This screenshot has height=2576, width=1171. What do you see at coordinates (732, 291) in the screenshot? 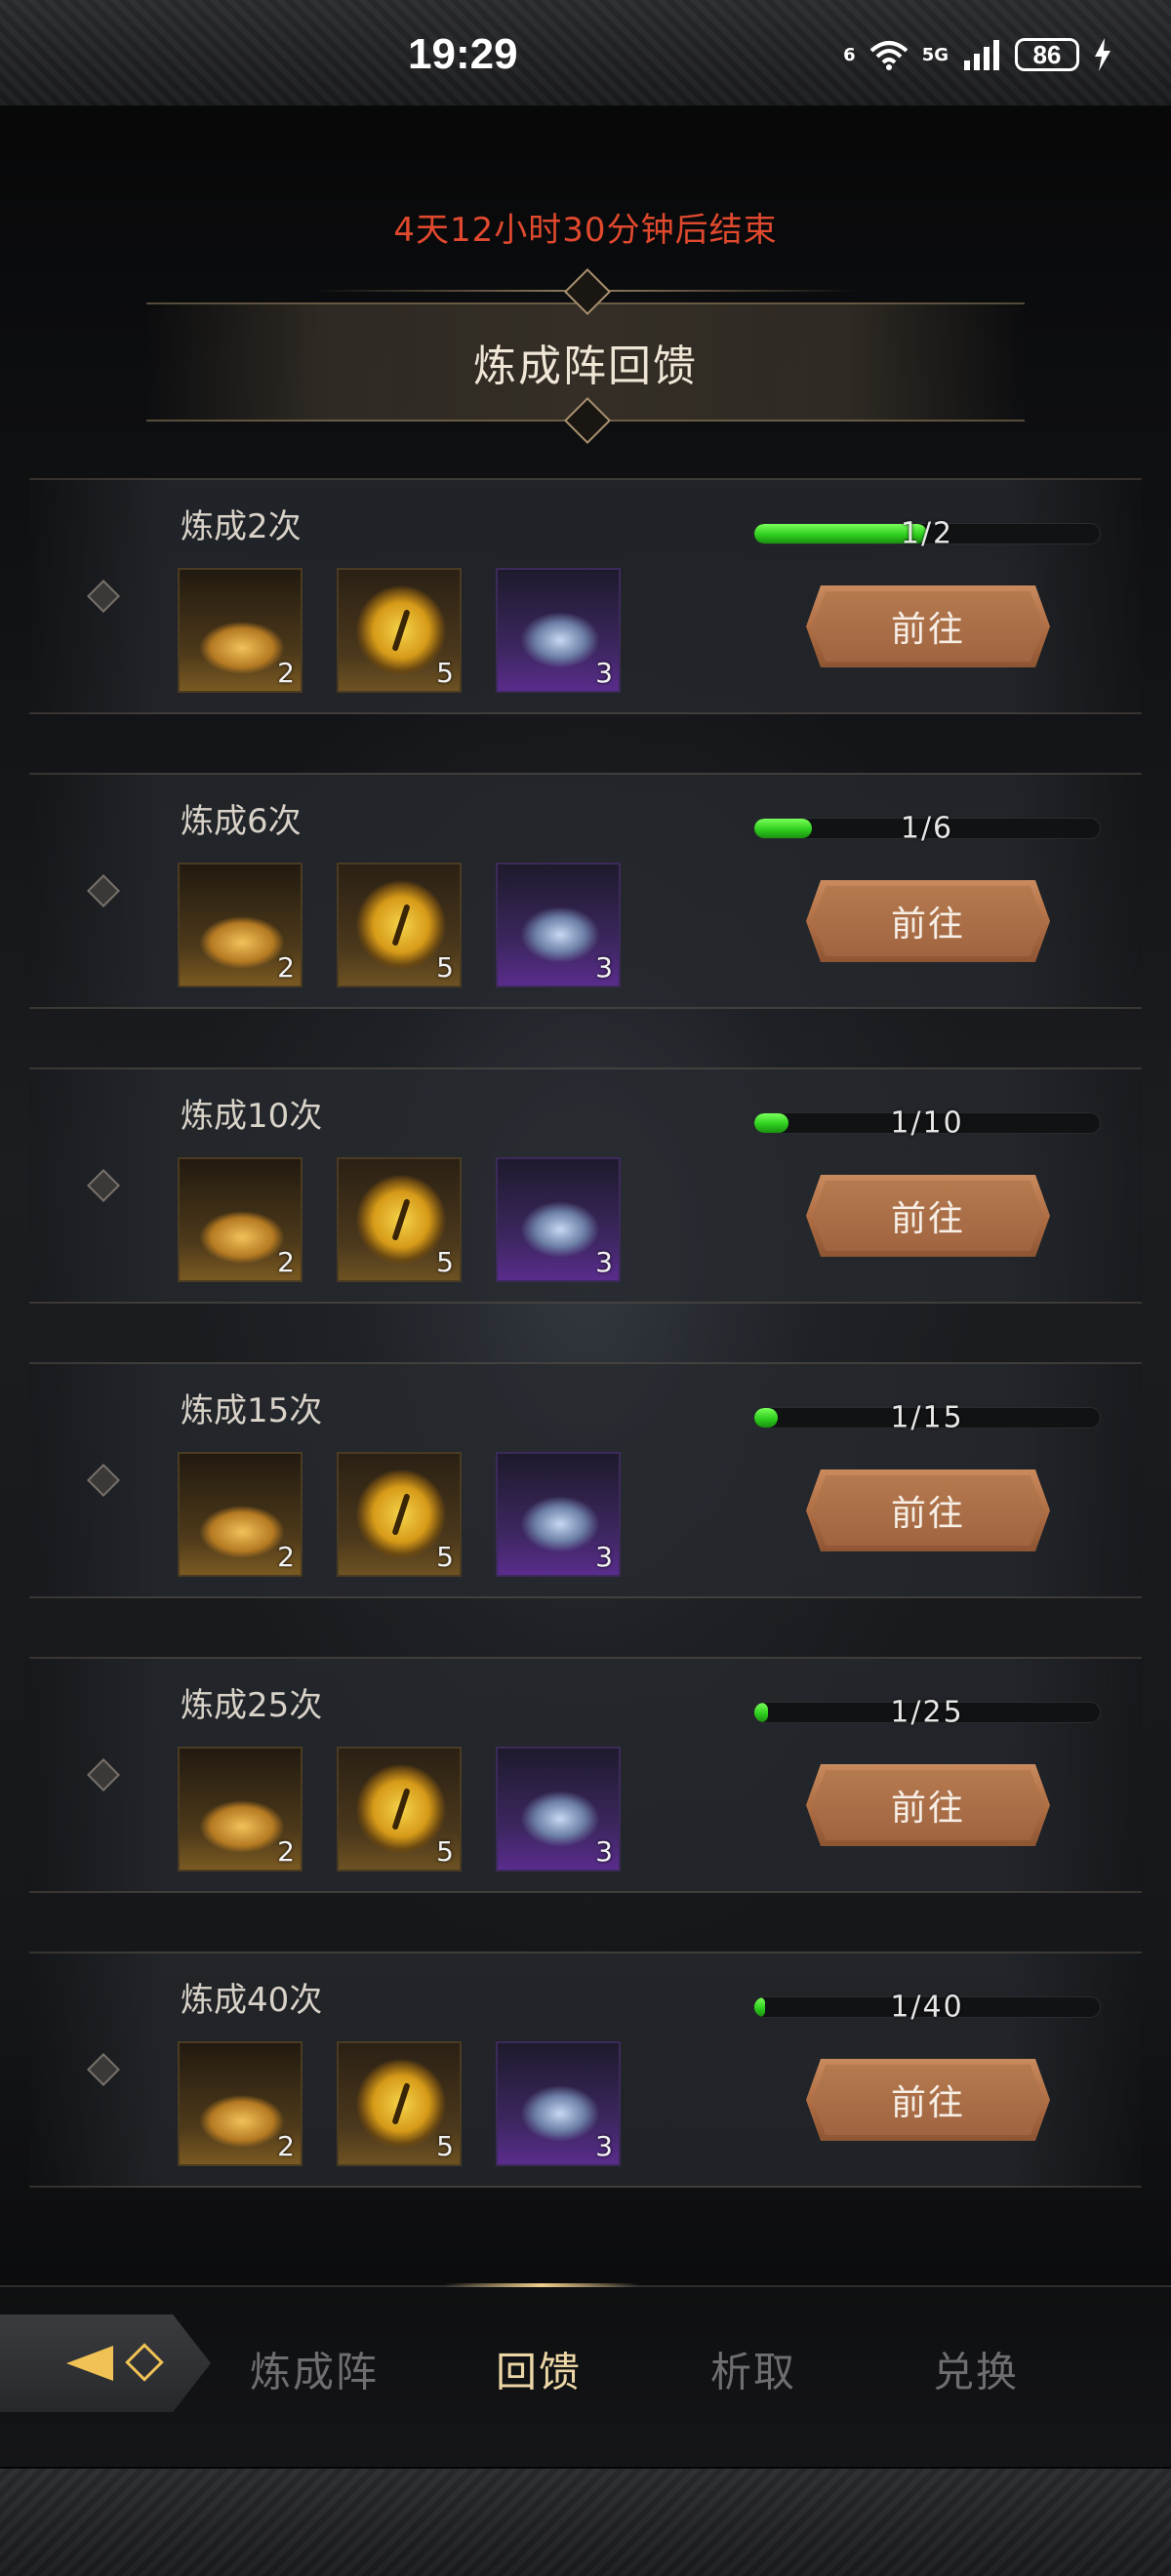
I see `title-line-right` at bounding box center [732, 291].